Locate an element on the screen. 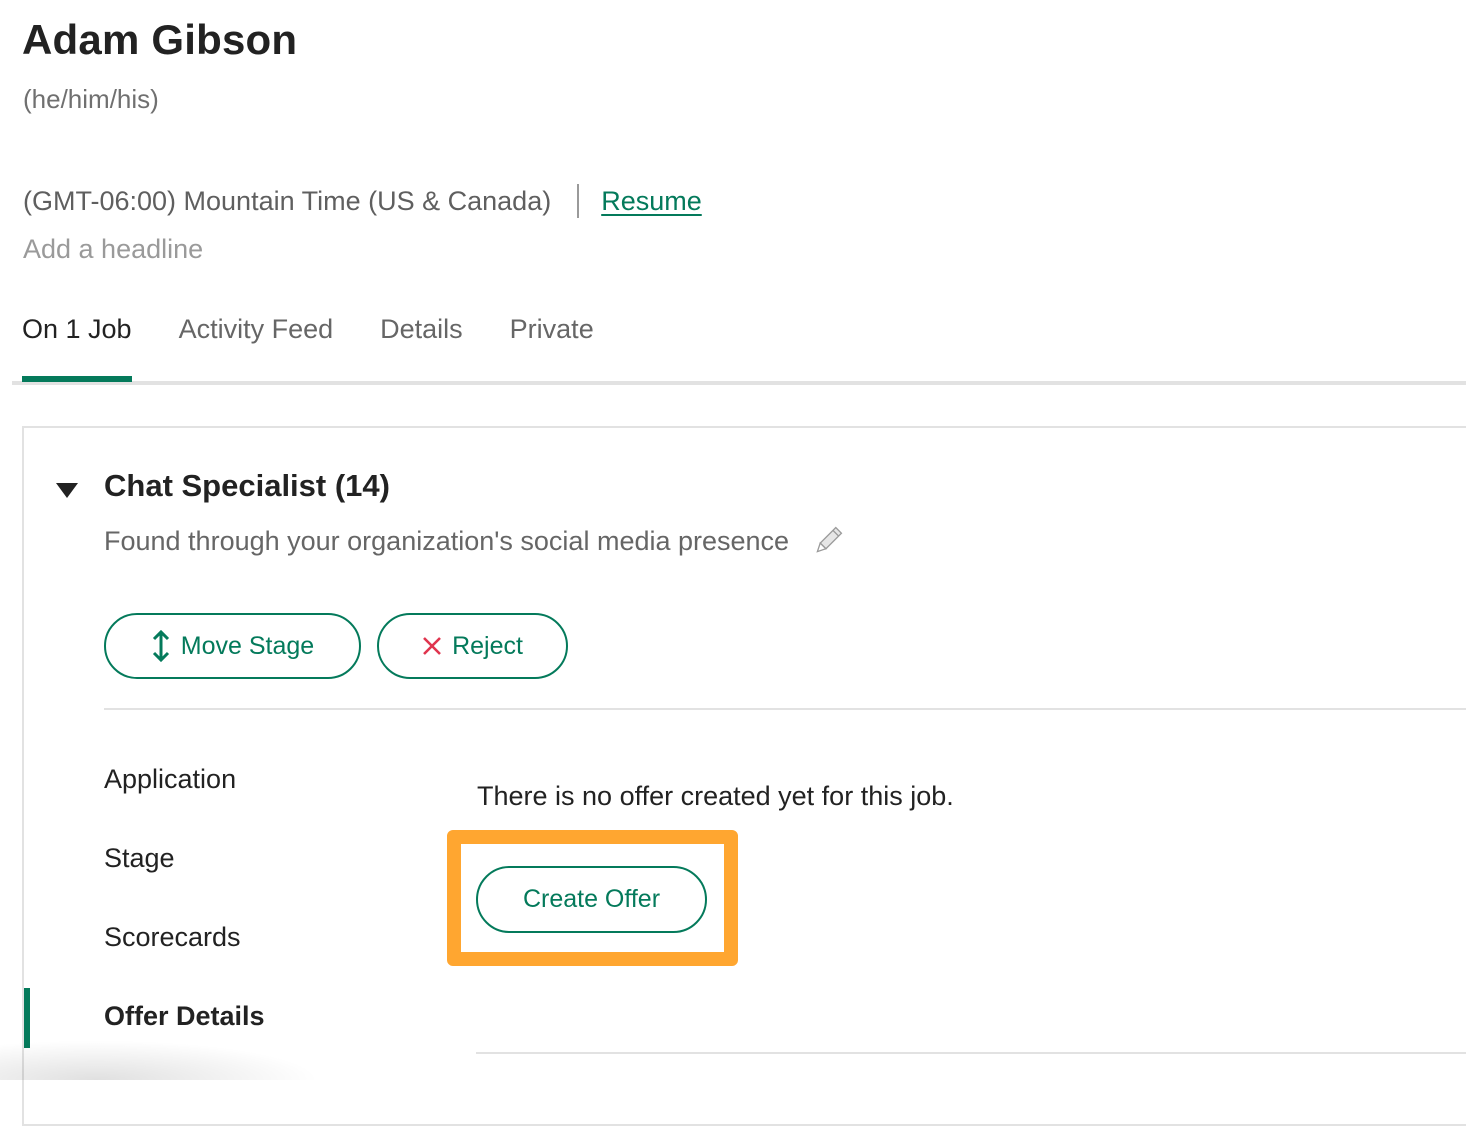 This screenshot has height=1126, width=1466. add-headline-link: Add a headline is located at coordinates (113, 249).